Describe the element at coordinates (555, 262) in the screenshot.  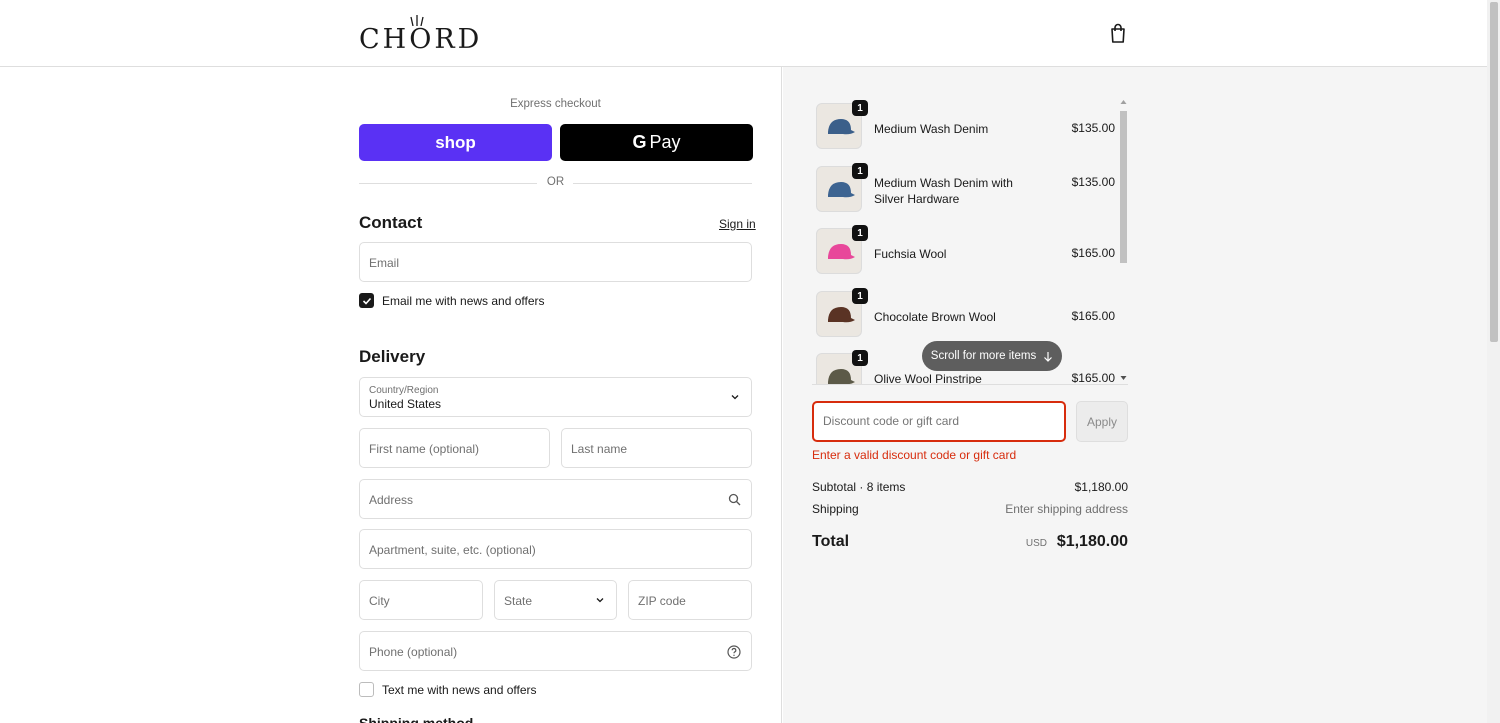
I see `email-field: Email` at that location.